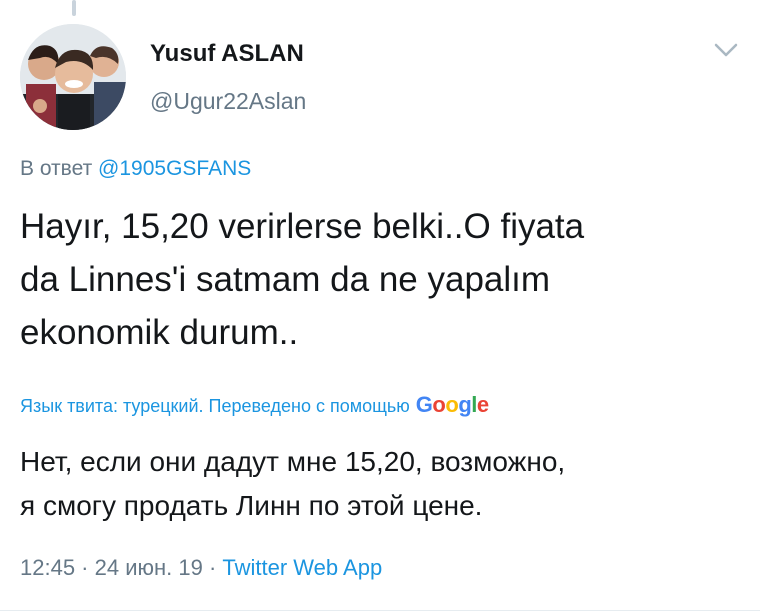  Describe the element at coordinates (251, 505) in the screenshot. I see `translated-text-line: я смогу продать Линн по этой цене.` at that location.